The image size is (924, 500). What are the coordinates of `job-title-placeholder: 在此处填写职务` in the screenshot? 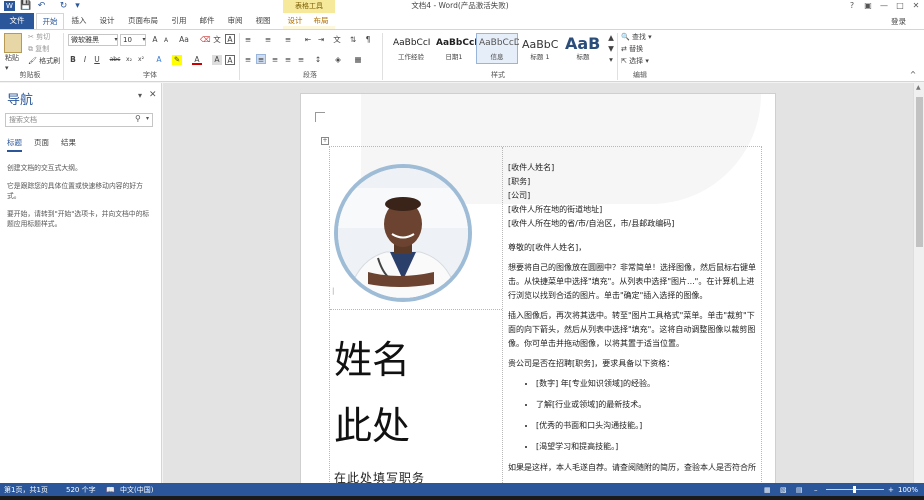 It's located at (379, 476).